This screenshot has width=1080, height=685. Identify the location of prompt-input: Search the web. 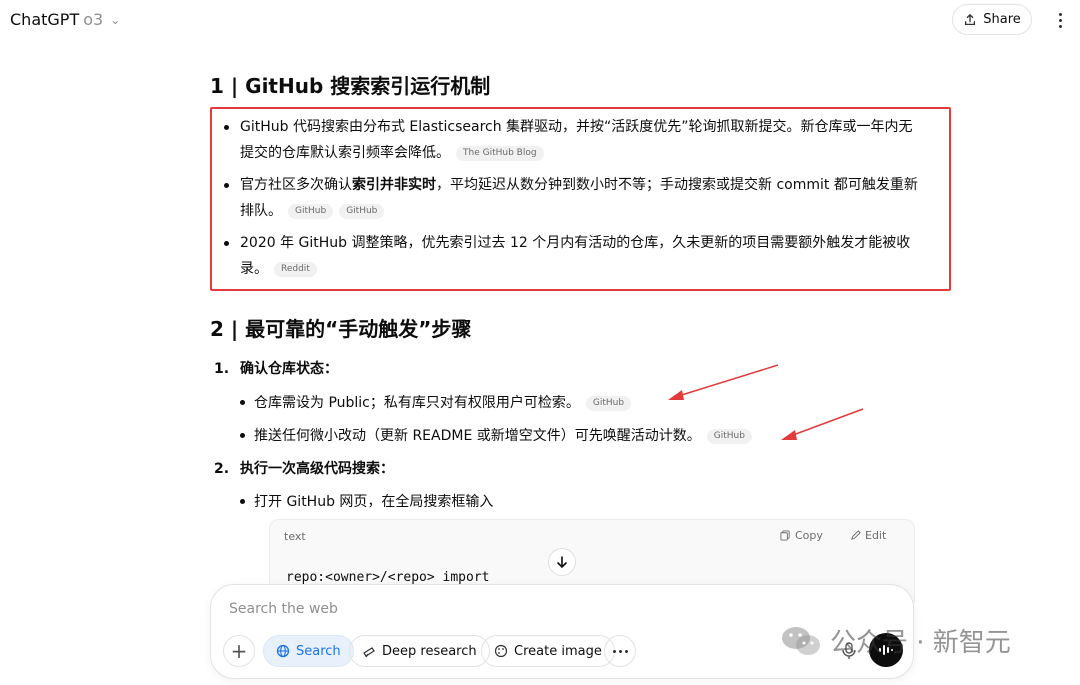
(479, 609).